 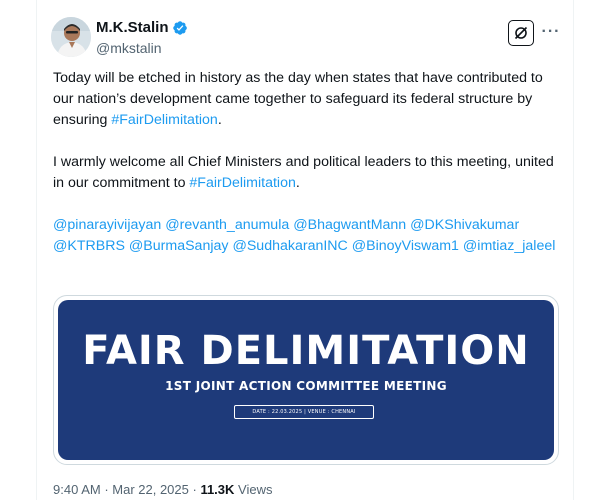 I want to click on avatar, so click(x=71, y=37).